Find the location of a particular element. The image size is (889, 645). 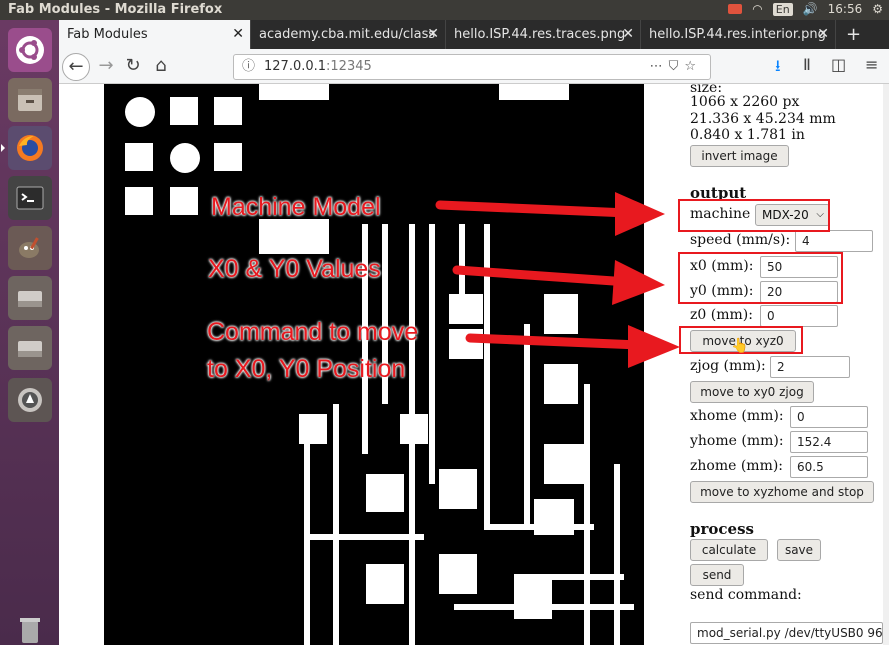

library-icon: Ⅱ is located at coordinates (807, 64).